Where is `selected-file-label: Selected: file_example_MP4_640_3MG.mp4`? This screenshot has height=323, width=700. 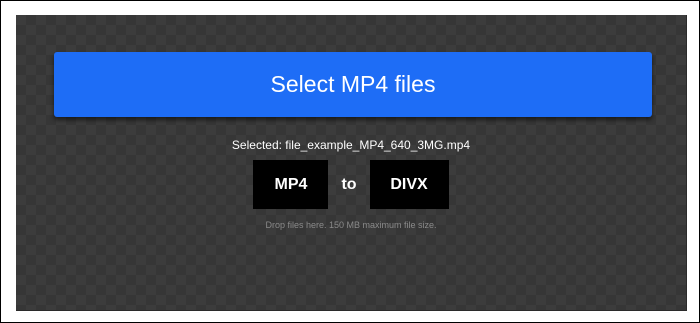
selected-file-label: Selected: file_example_MP4_640_3MG.mp4 is located at coordinates (351, 145).